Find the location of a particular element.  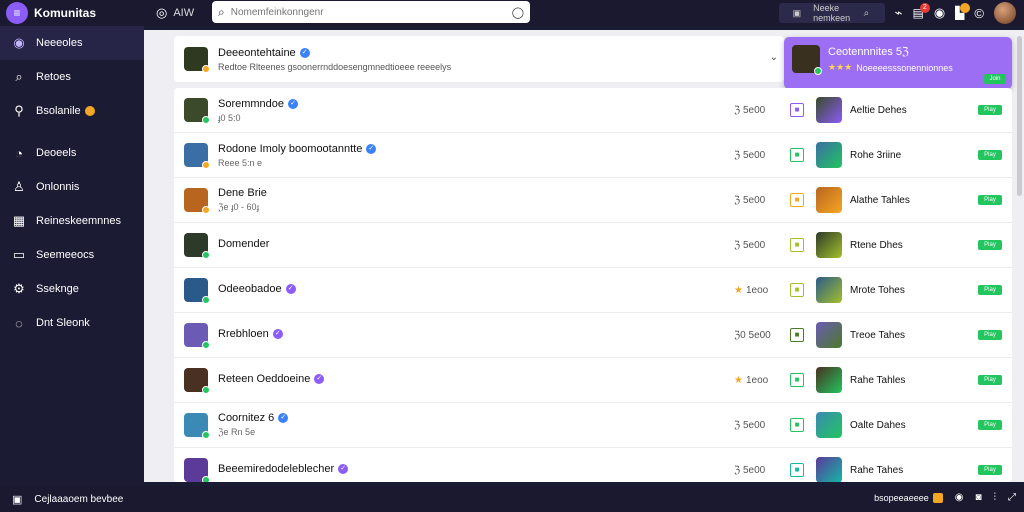

trophy-icon: ▙ is located at coordinates (963, 11).